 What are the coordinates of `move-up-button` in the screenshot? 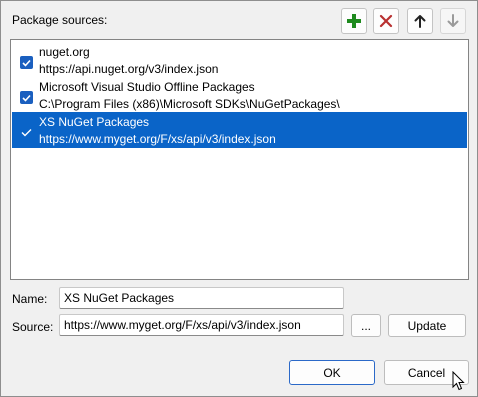 It's located at (420, 21).